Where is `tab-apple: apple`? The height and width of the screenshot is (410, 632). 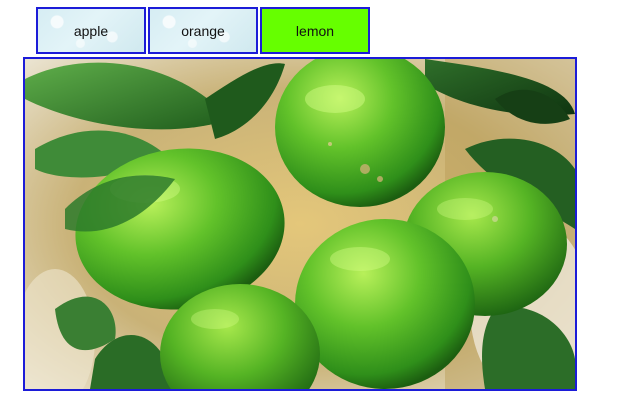
tab-apple: apple is located at coordinates (91, 30).